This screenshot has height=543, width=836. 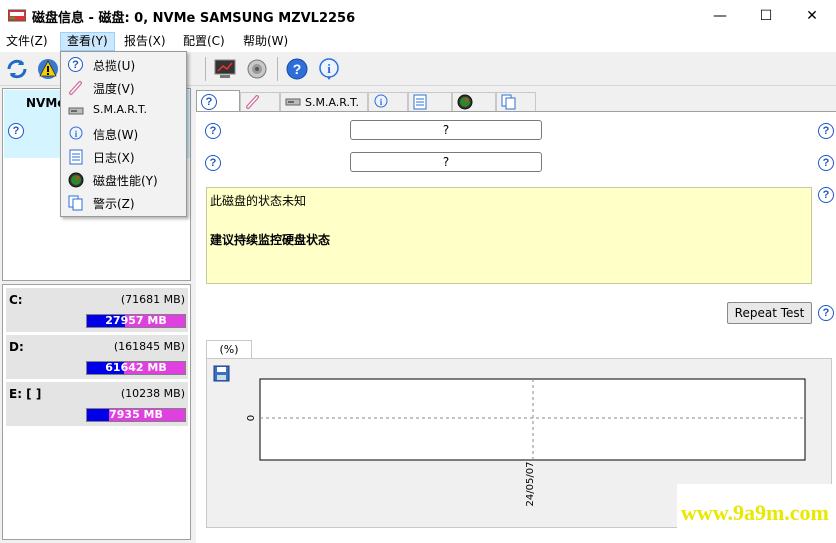 I want to click on x-tick-label: 24/05/07, so click(x=530, y=484).